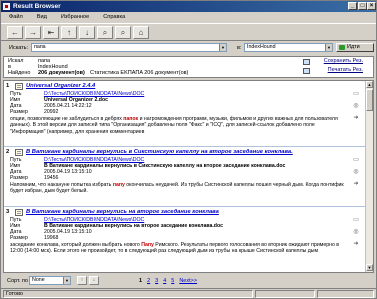 This screenshot has width=377, height=299. What do you see at coordinates (82, 280) in the screenshot?
I see `sort-asc-icon: ↑` at bounding box center [82, 280].